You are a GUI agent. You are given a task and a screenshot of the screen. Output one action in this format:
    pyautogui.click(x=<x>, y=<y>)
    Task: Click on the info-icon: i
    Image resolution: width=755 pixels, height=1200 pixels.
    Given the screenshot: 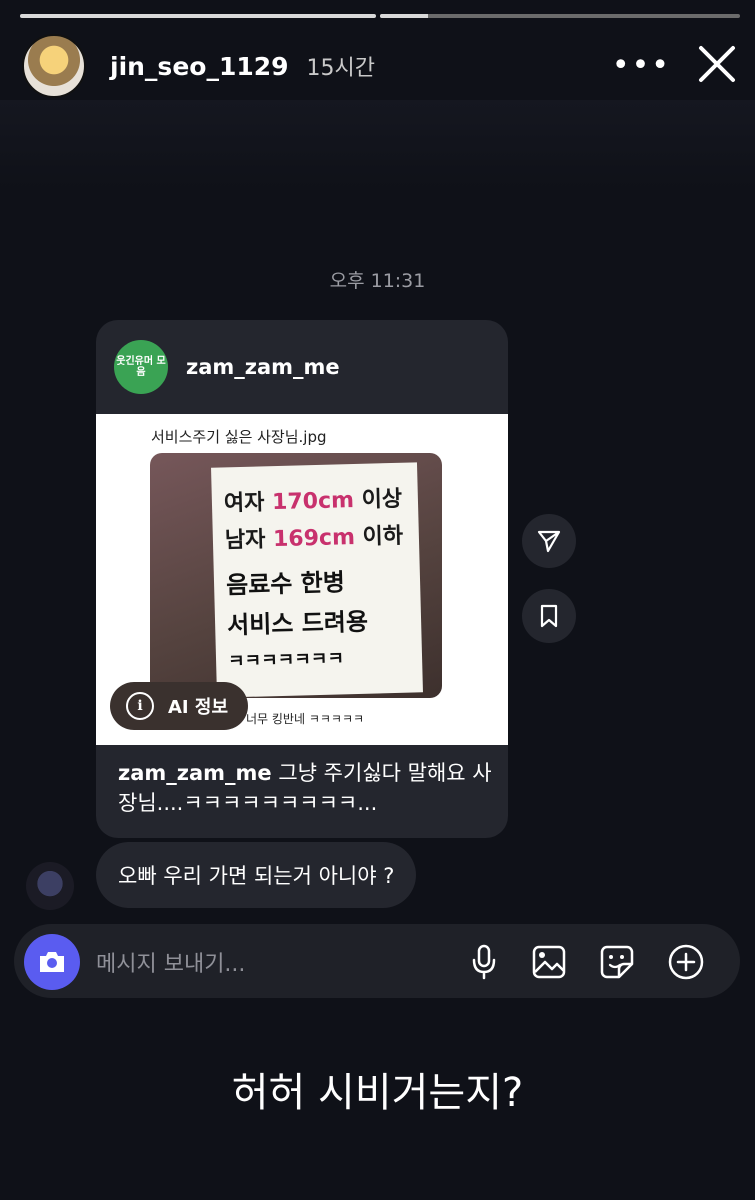 What is the action you would take?
    pyautogui.click(x=140, y=706)
    